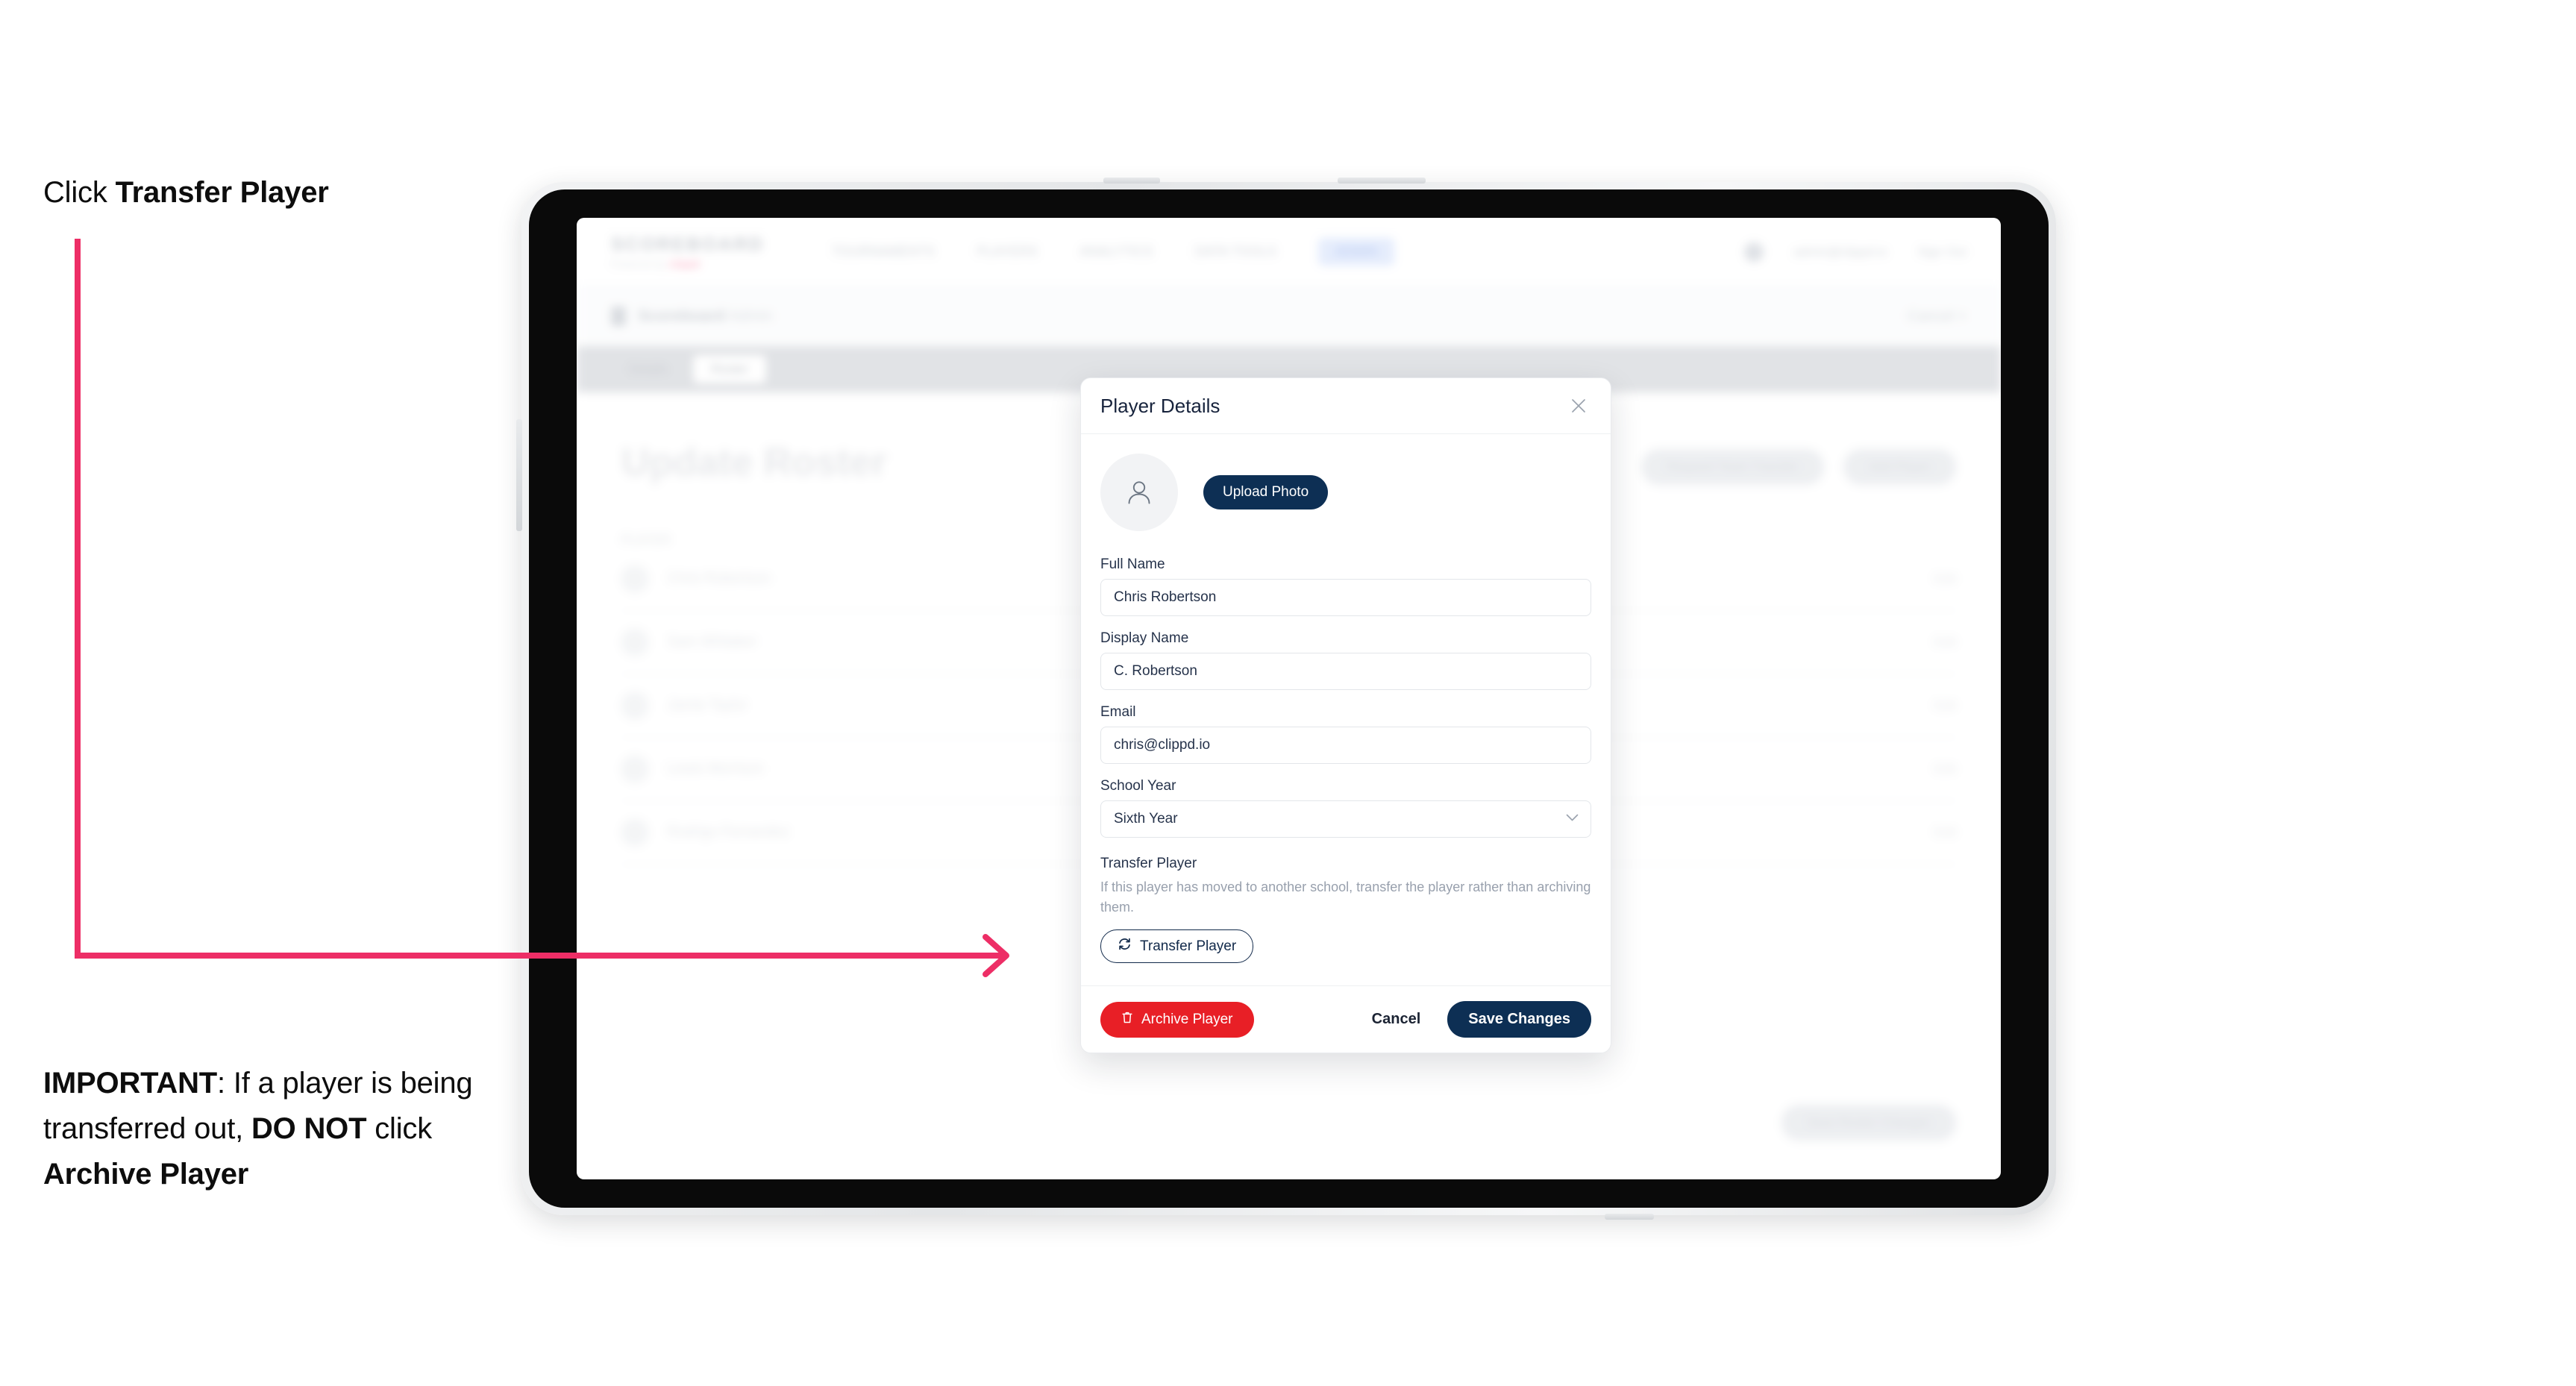 This screenshot has width=2576, height=1386. I want to click on app-account-area: admin@clippd.io Sign Out, so click(1855, 252).